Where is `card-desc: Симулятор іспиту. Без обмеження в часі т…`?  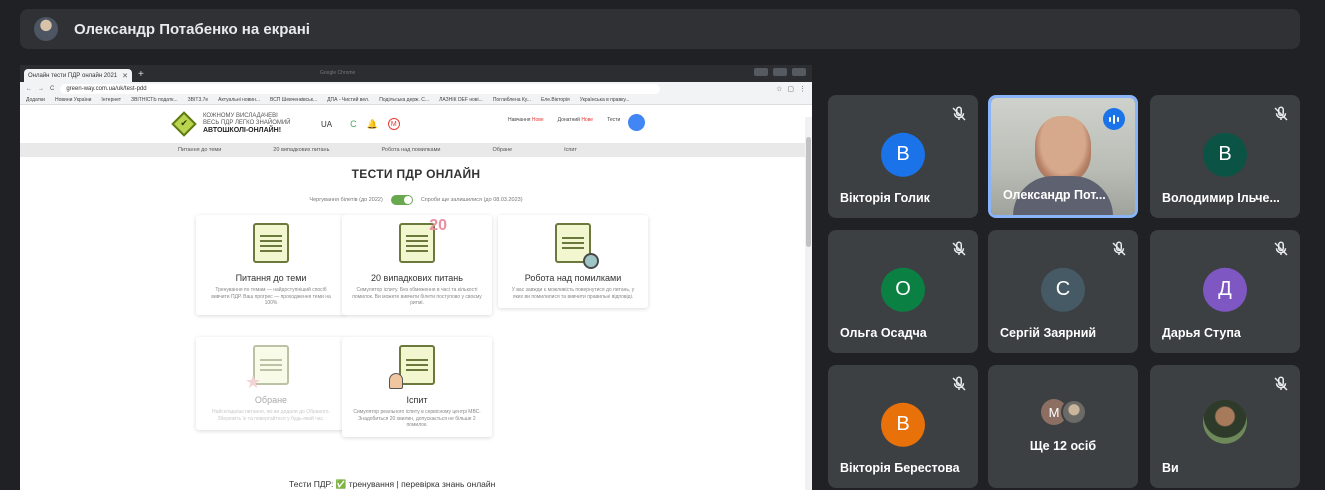 card-desc: Симулятор іспиту. Без обмеження в часі т… is located at coordinates (417, 296).